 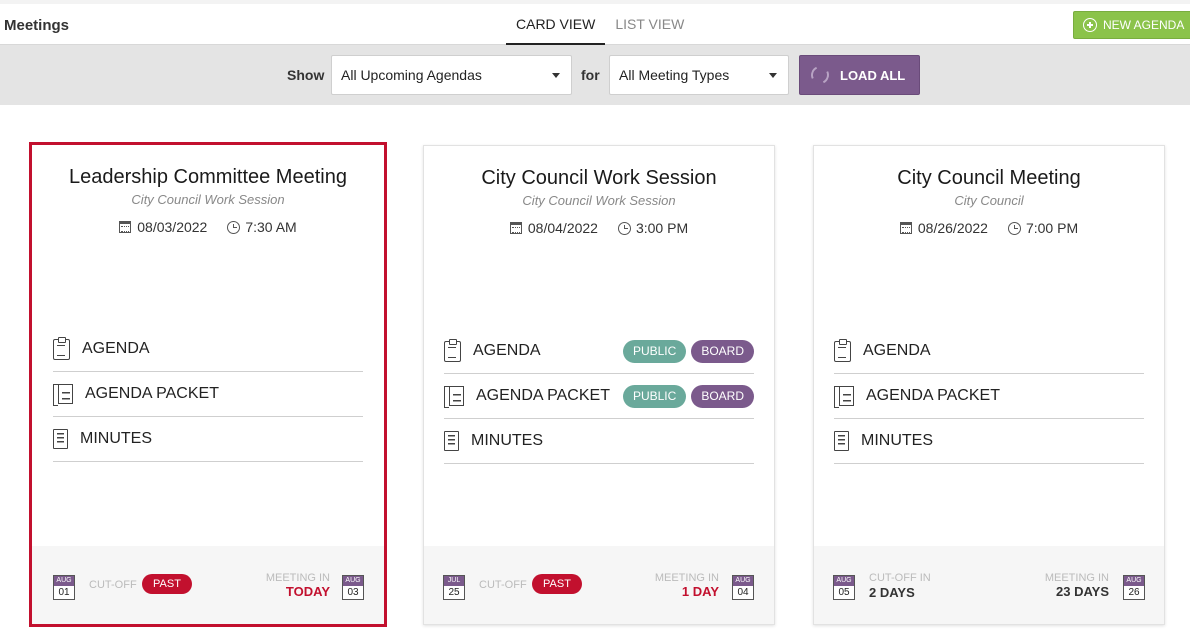 I want to click on card-title: City Council Meeting, so click(x=989, y=178).